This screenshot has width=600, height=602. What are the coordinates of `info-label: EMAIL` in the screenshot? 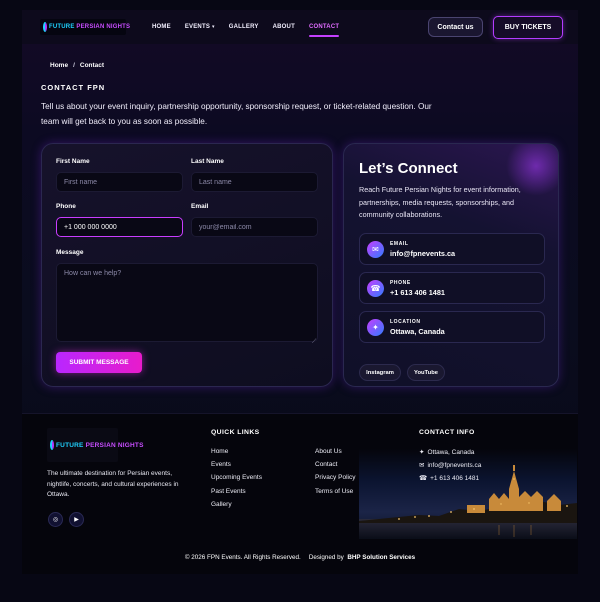 It's located at (399, 244).